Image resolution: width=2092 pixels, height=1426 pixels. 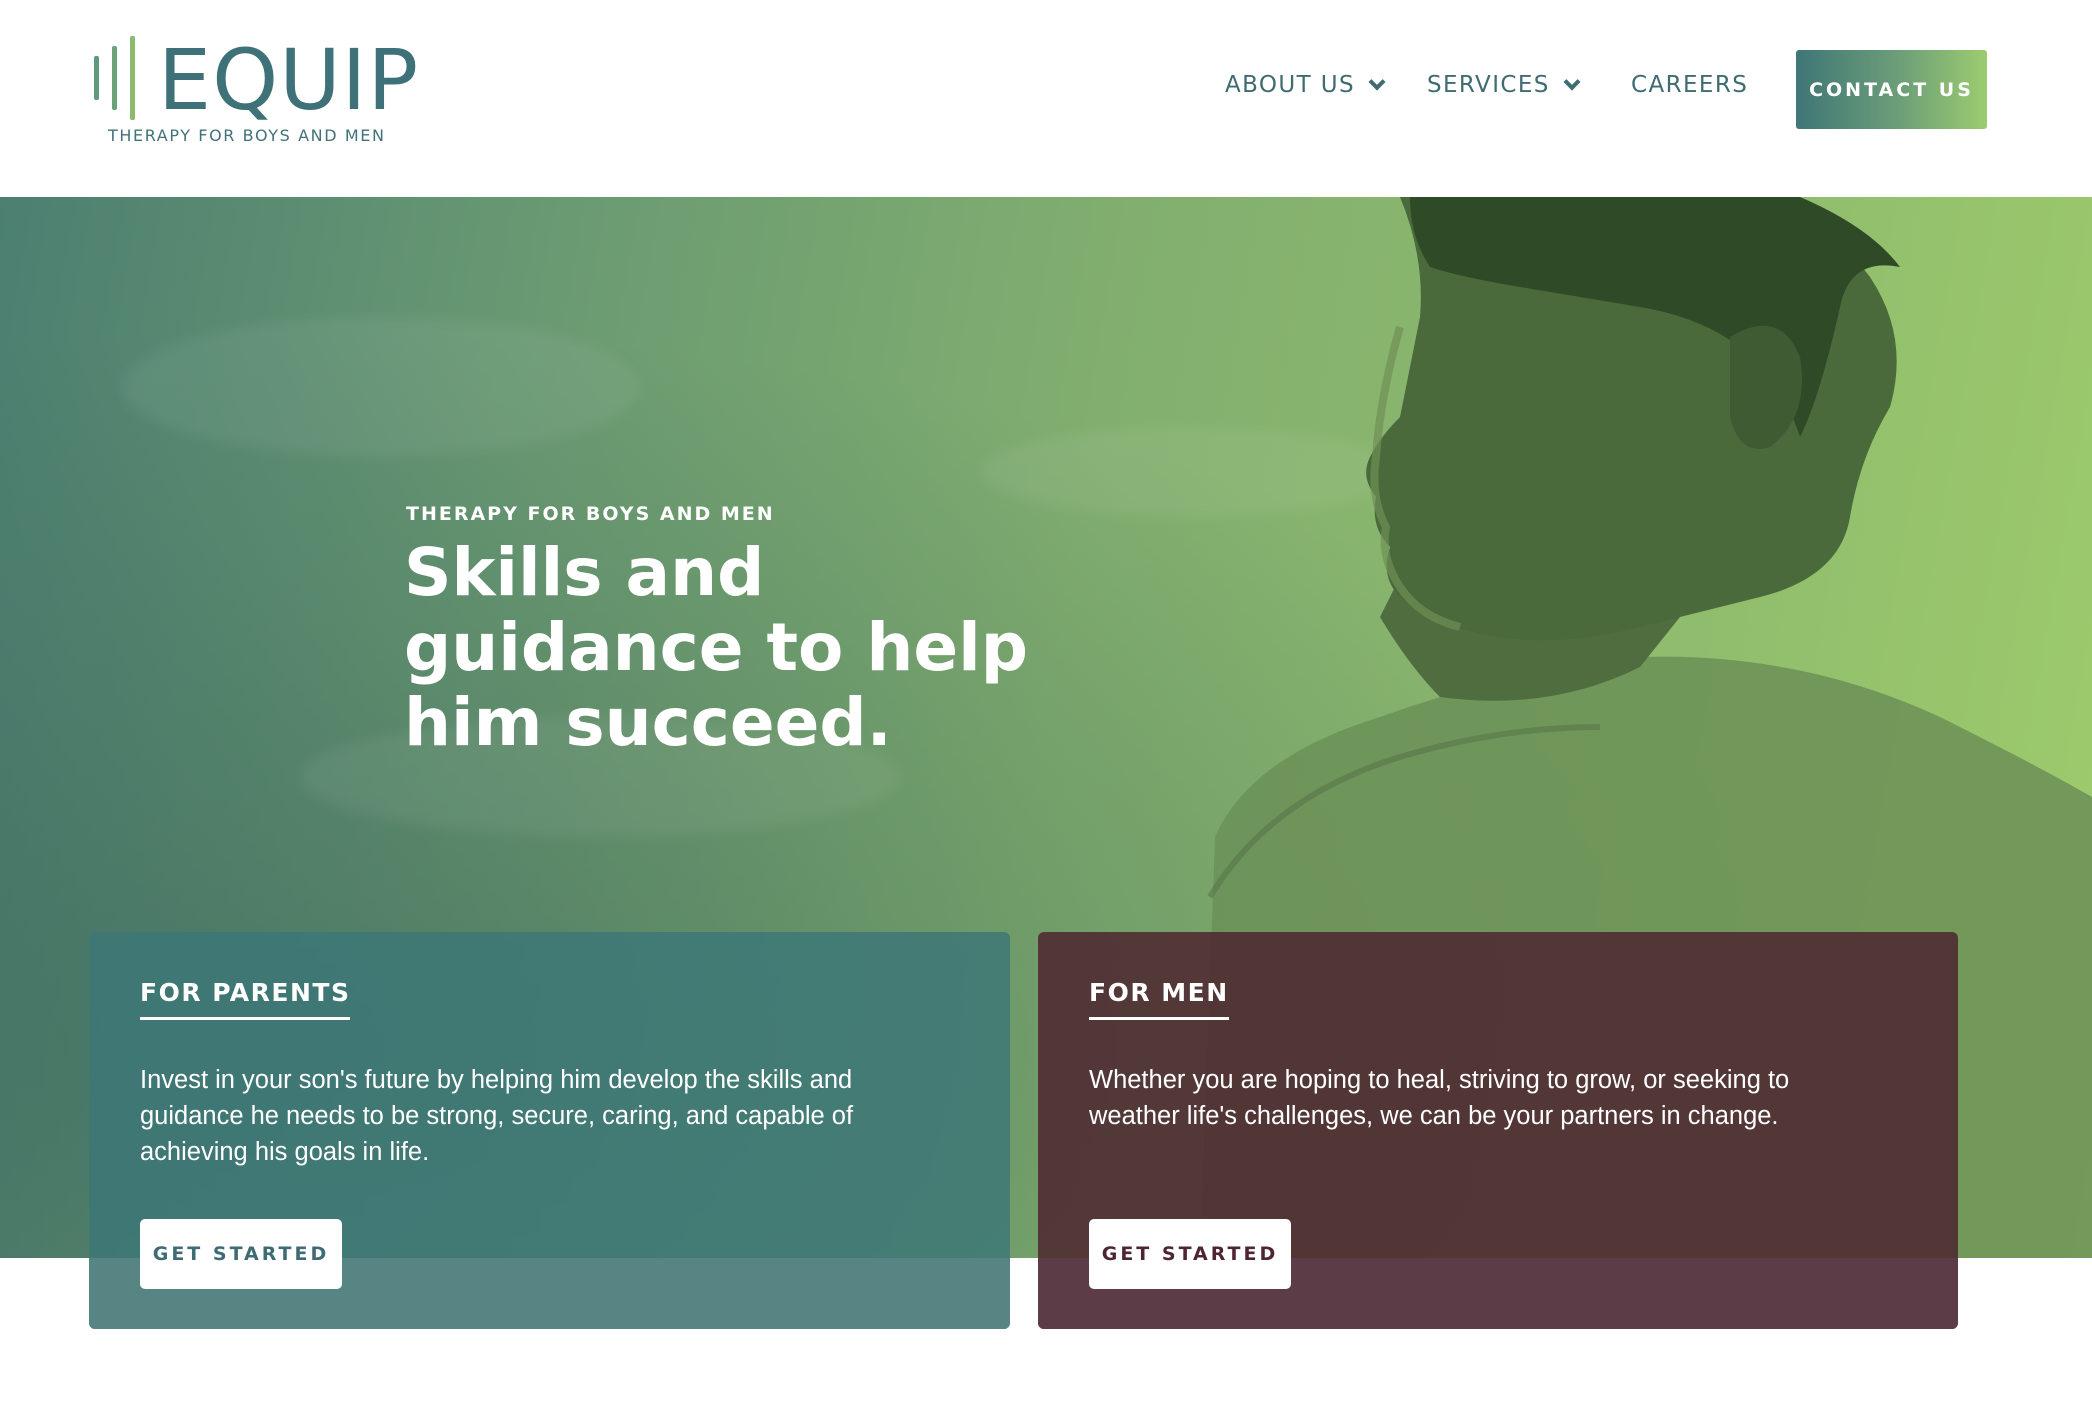 I want to click on nav-careers: CAREERS, so click(x=1689, y=85).